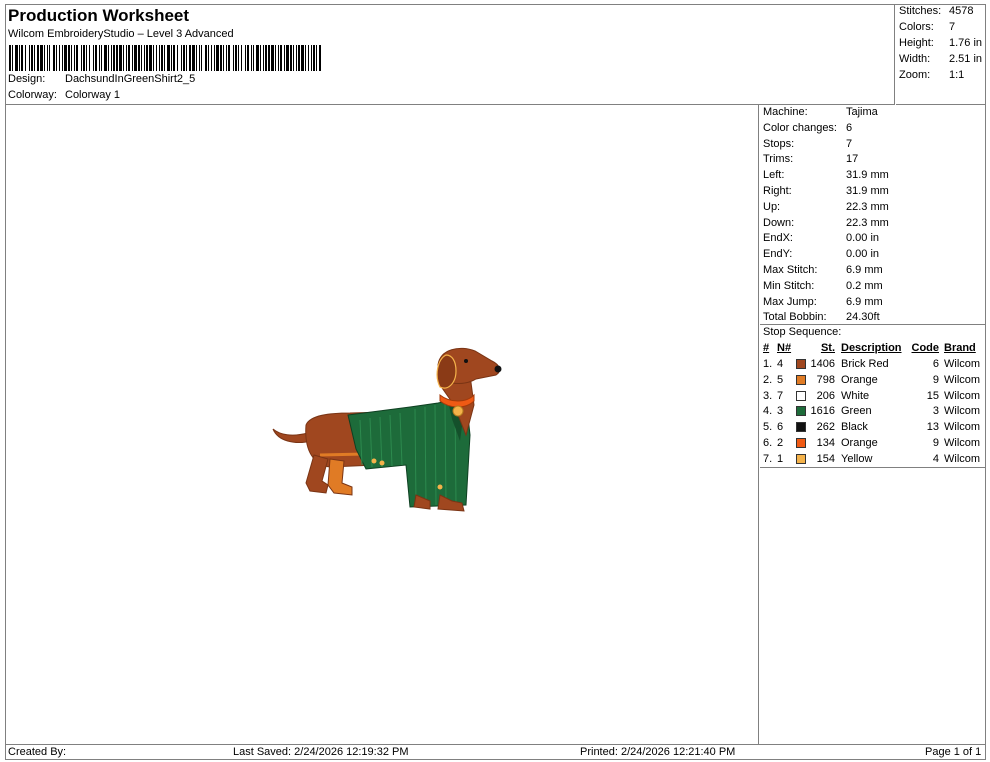 The image size is (990, 762). Describe the element at coordinates (800, 127) in the screenshot. I see `machine-info-label: Color changes:` at that location.